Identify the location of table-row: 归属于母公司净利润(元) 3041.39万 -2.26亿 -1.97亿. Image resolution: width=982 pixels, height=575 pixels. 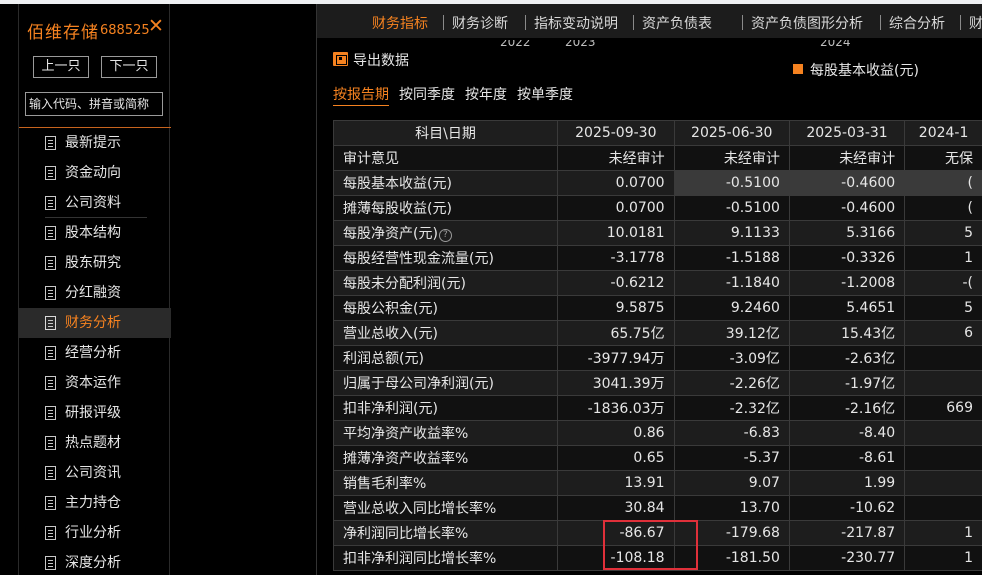
(657, 383).